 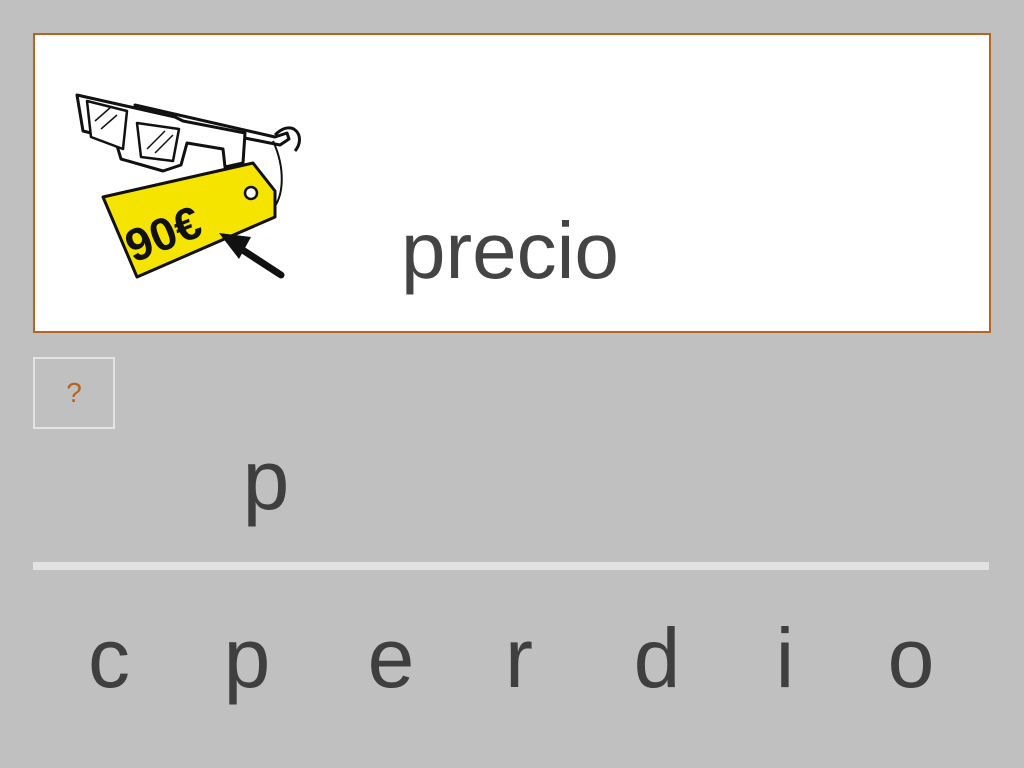 What do you see at coordinates (511, 566) in the screenshot?
I see `answer-divider` at bounding box center [511, 566].